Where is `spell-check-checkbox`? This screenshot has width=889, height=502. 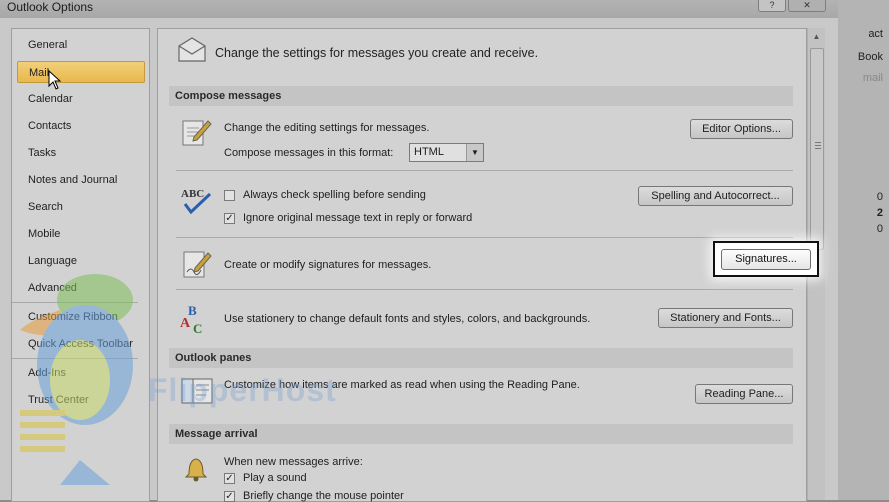
spell-check-checkbox is located at coordinates (229, 195).